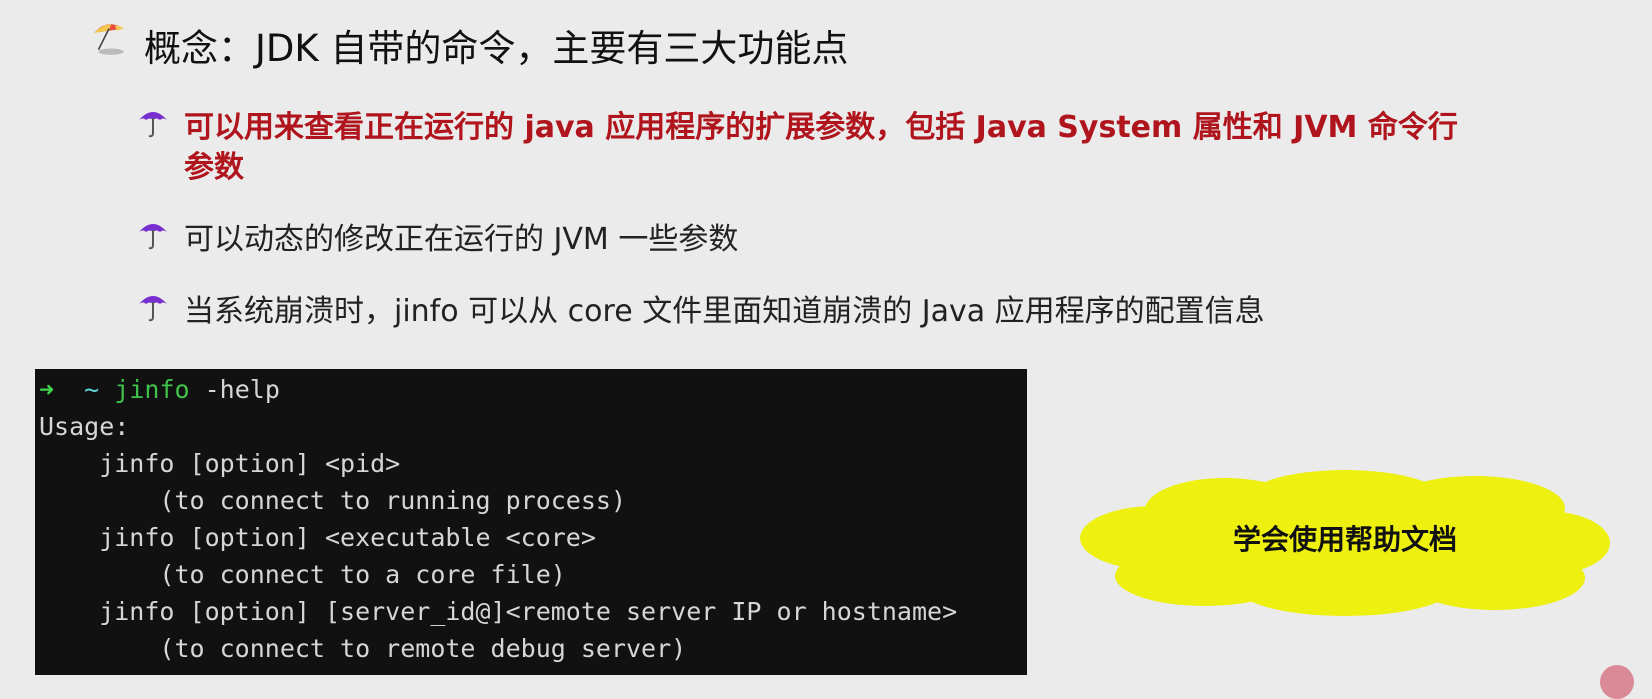 Image resolution: width=1652 pixels, height=699 pixels. What do you see at coordinates (214, 167) in the screenshot?
I see `bullet-1-line-2: 参数` at bounding box center [214, 167].